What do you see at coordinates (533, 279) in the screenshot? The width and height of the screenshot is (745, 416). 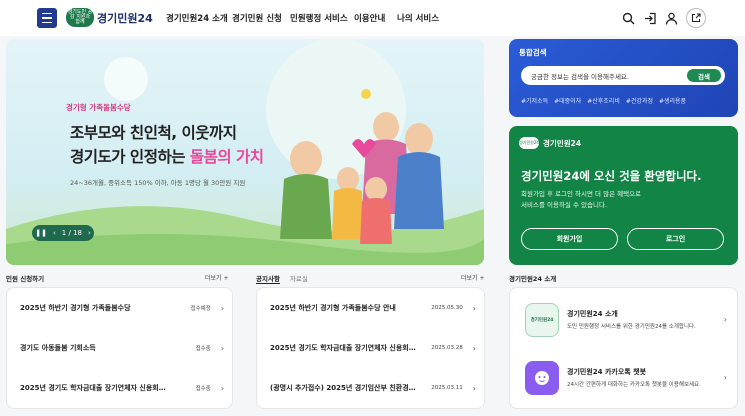 I see `intro-section-title: 경기민원24 소개` at bounding box center [533, 279].